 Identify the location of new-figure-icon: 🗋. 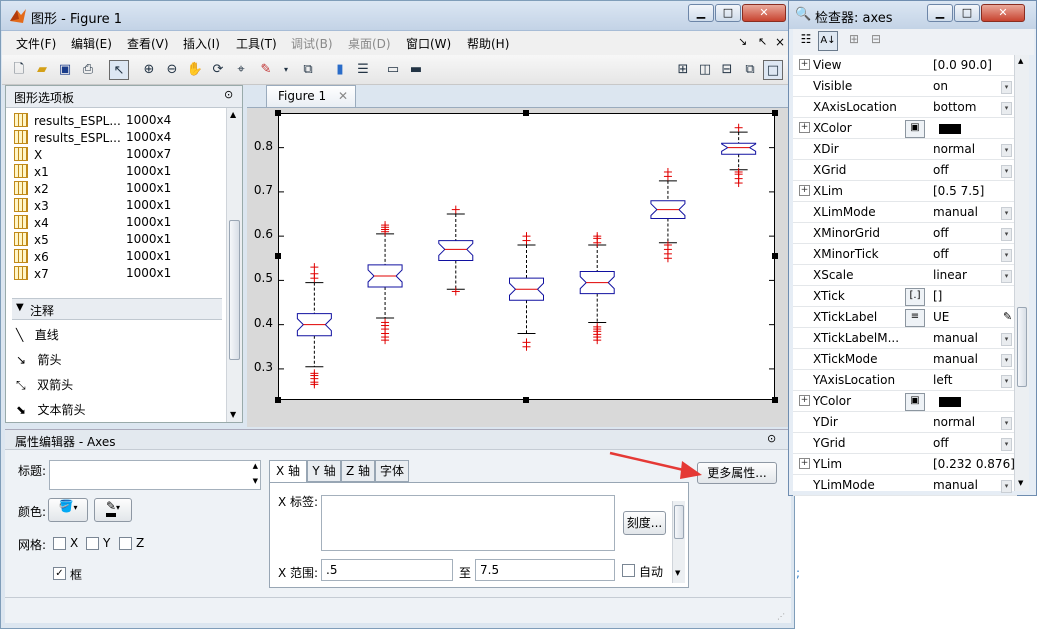
(19, 70).